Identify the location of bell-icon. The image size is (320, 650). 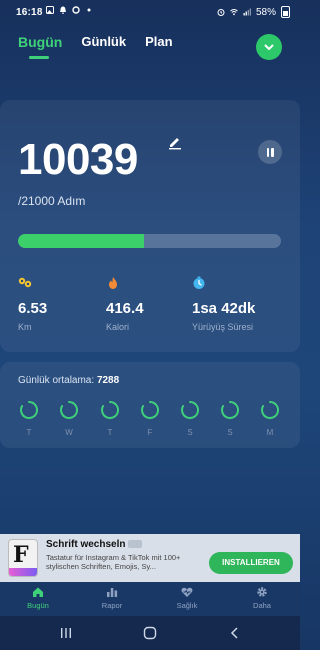
(63, 10).